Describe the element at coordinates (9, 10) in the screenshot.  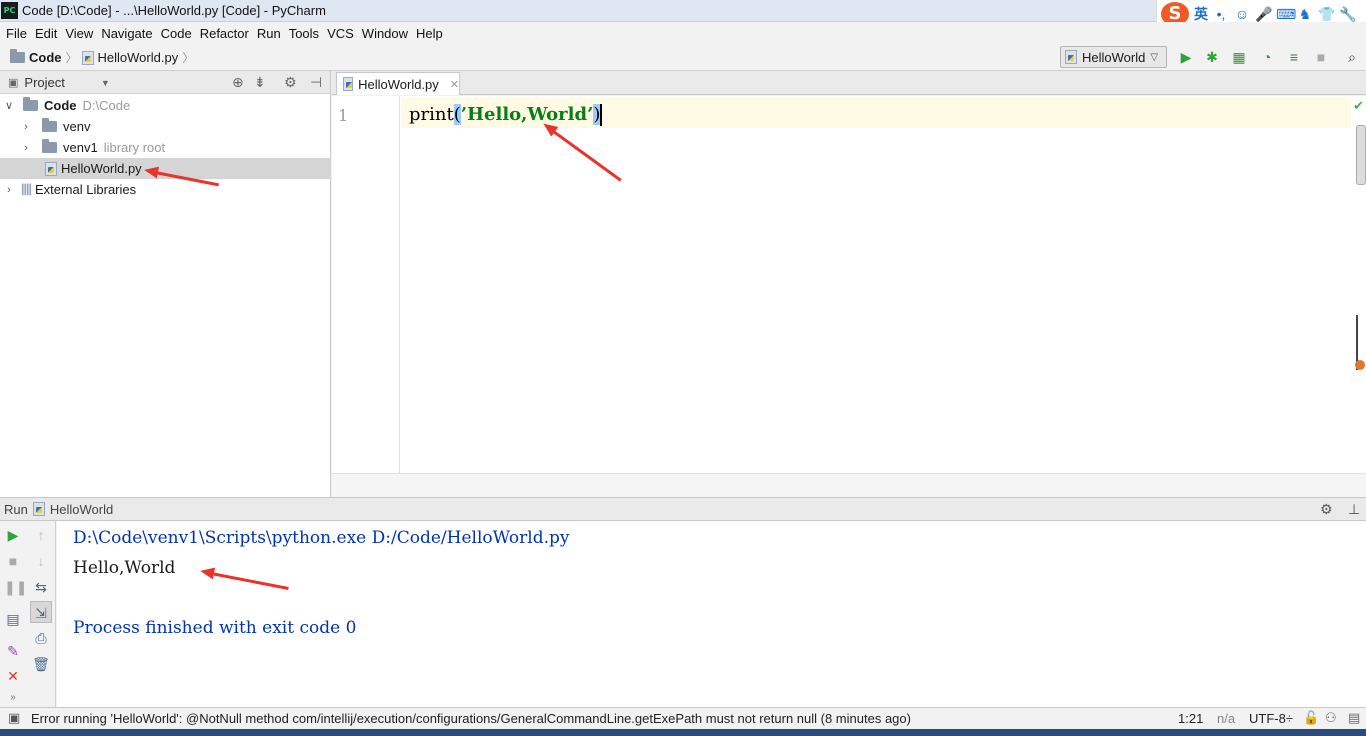
I see `pycharm-logo-icon: PC` at that location.